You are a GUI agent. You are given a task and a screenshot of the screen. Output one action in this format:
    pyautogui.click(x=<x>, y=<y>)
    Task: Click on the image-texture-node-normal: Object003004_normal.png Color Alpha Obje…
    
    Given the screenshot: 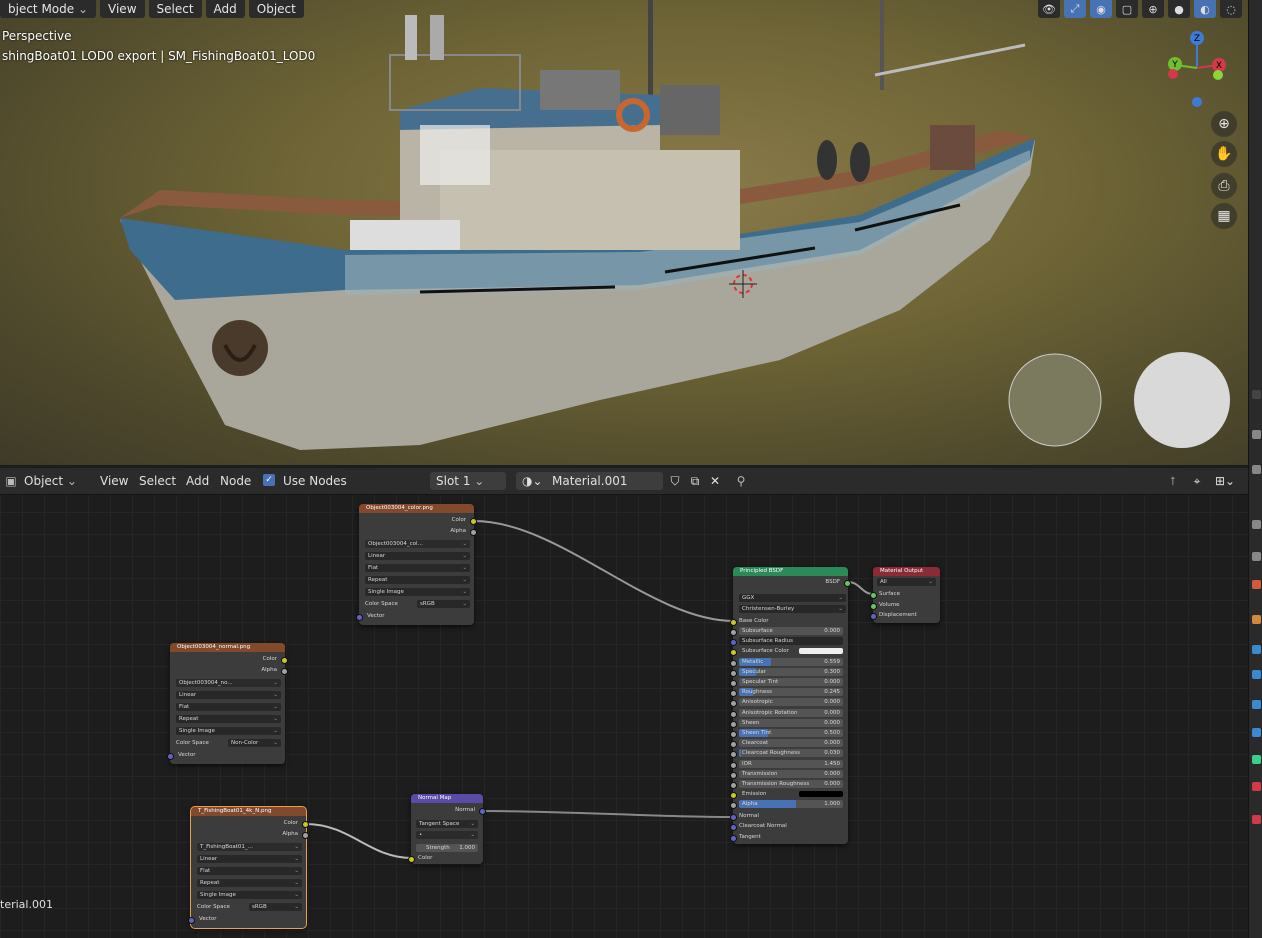 What is the action you would take?
    pyautogui.click(x=227, y=703)
    